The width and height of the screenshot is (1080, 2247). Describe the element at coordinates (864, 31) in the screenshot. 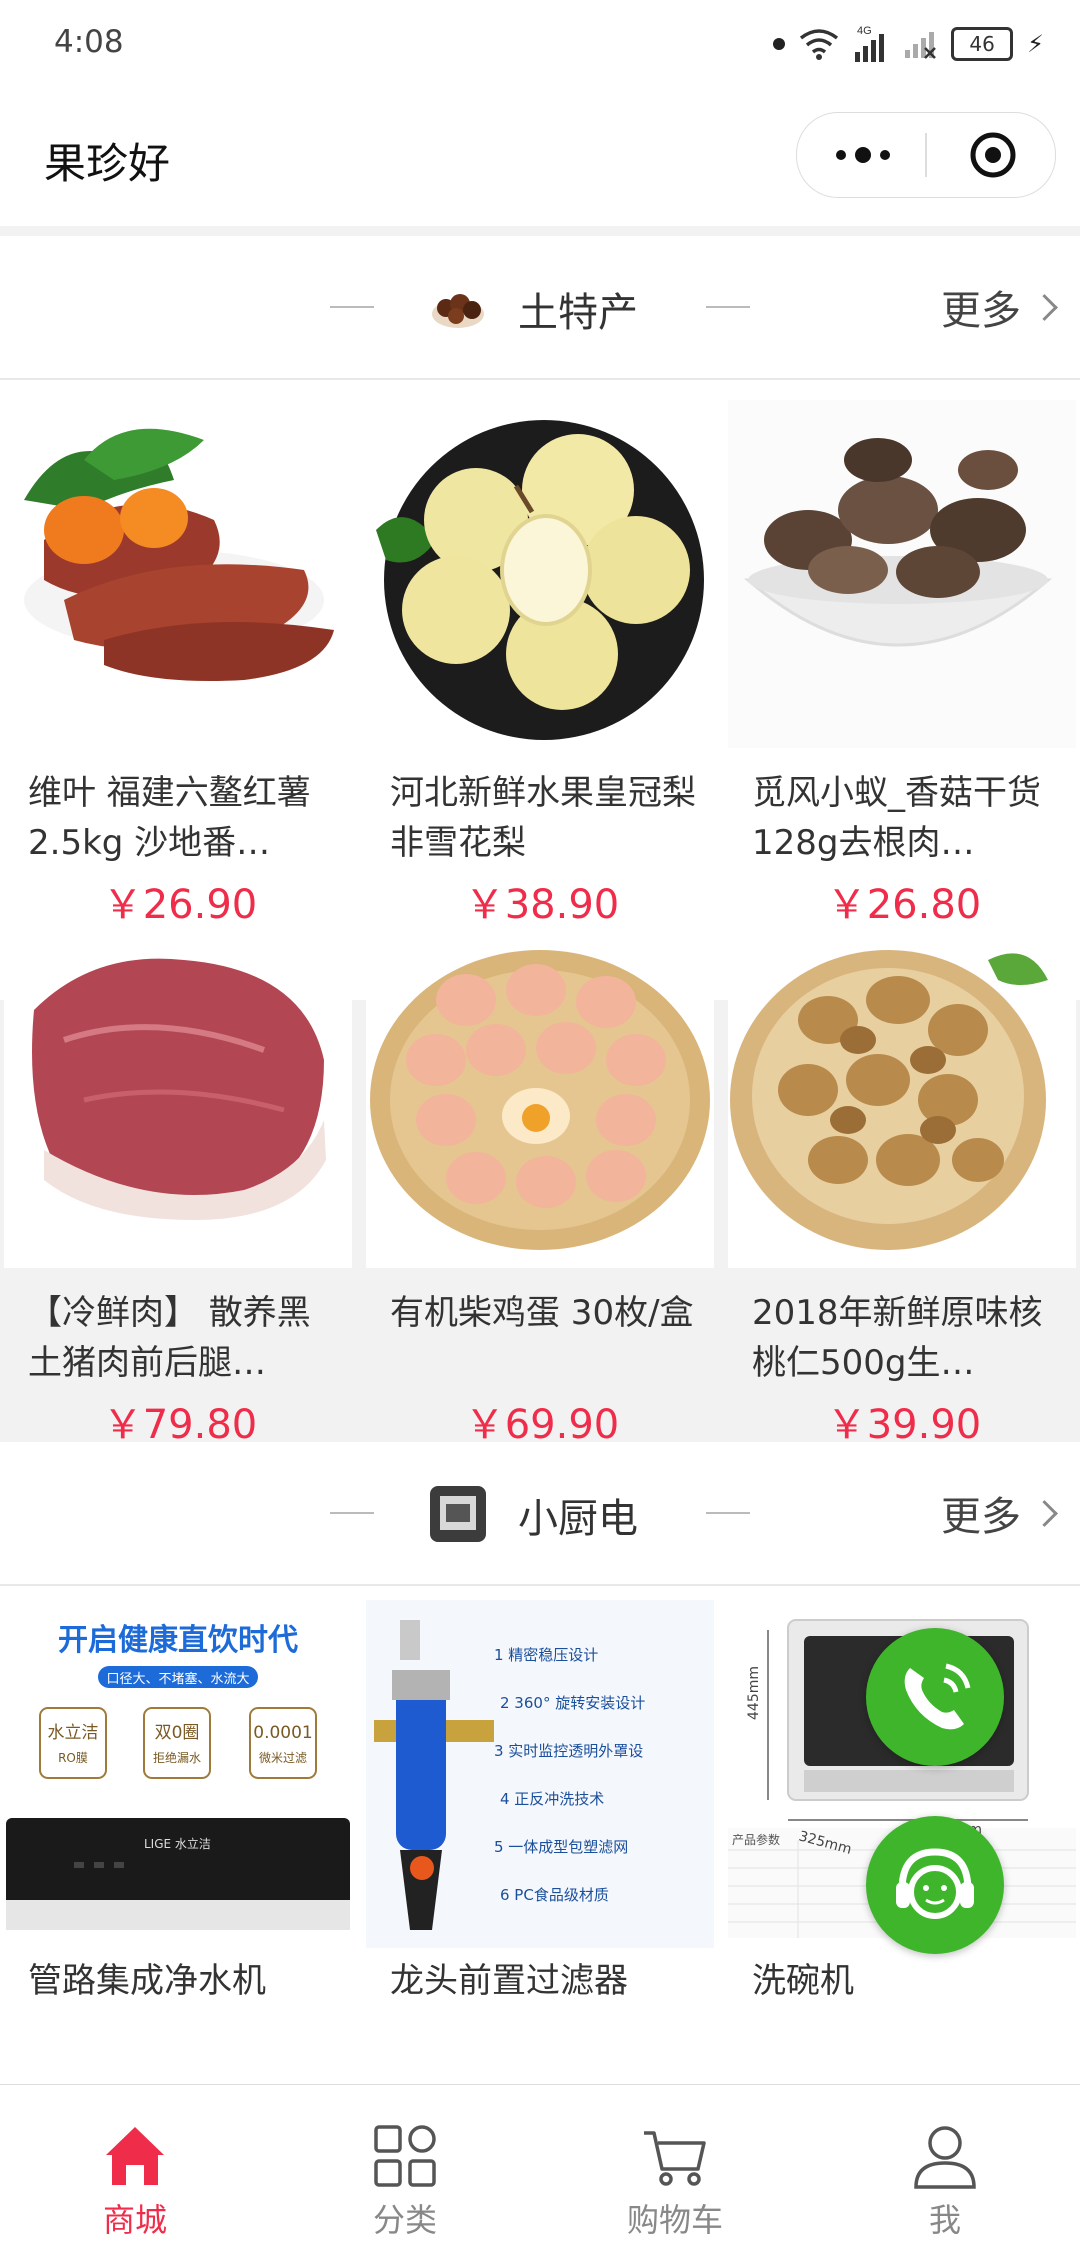

I see `svg-text: 4G` at that location.